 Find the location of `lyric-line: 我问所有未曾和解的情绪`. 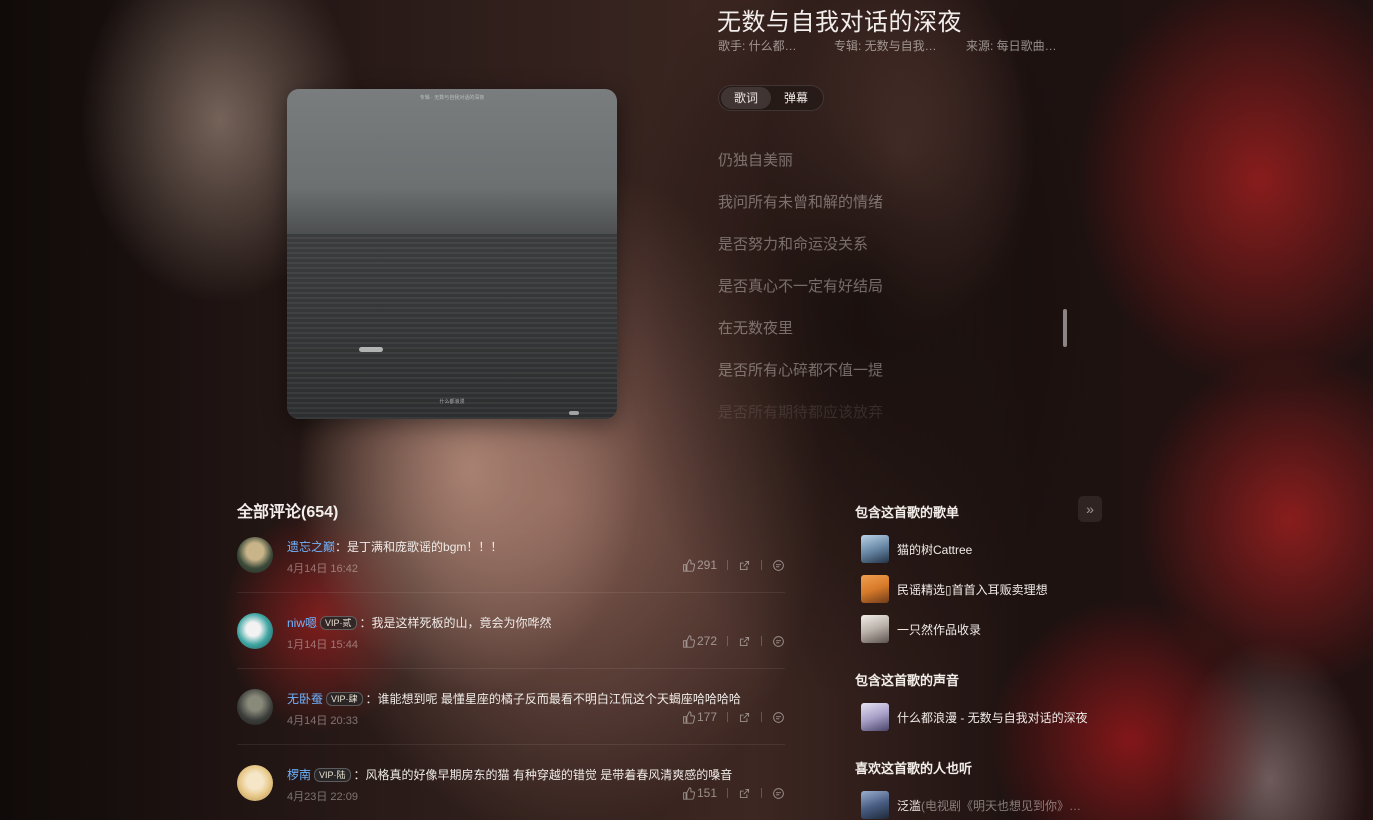

lyric-line: 我问所有未曾和解的情绪 is located at coordinates (801, 202).